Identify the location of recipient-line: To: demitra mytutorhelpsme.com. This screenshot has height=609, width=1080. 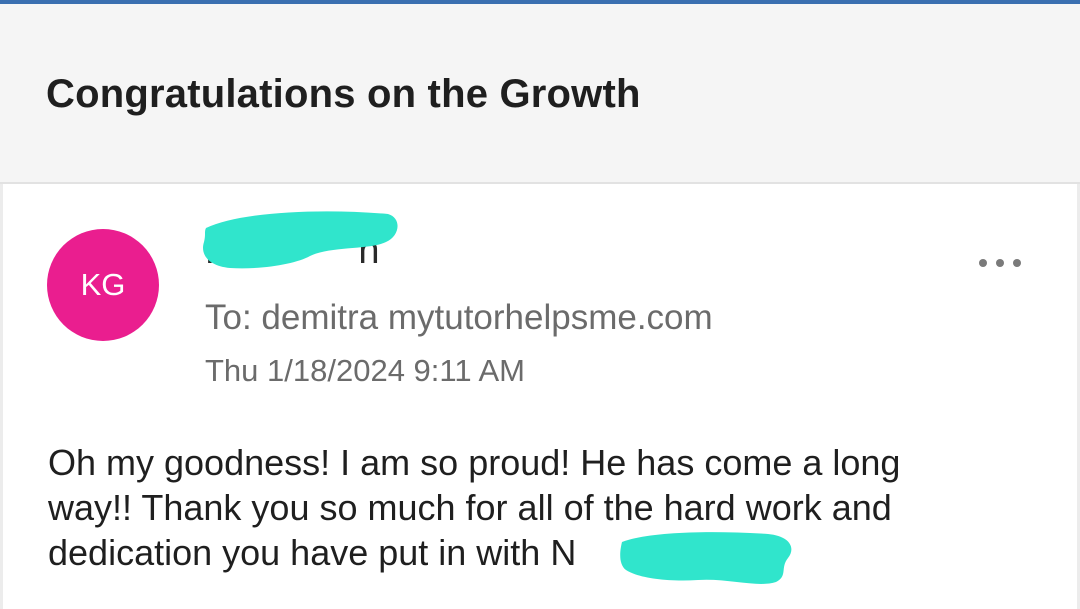
(459, 318).